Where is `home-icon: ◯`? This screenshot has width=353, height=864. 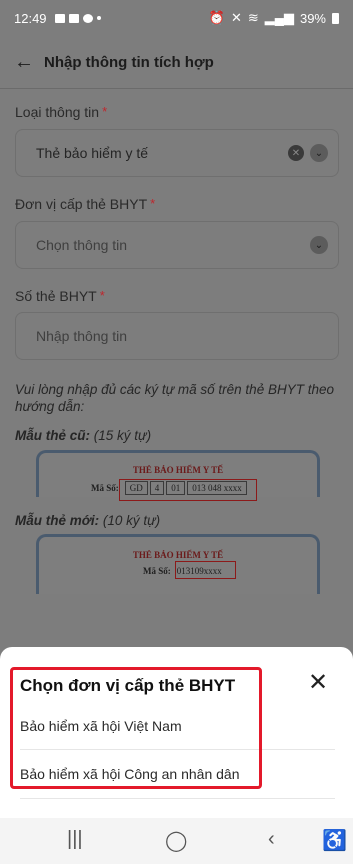
home-icon: ◯ is located at coordinates (176, 840).